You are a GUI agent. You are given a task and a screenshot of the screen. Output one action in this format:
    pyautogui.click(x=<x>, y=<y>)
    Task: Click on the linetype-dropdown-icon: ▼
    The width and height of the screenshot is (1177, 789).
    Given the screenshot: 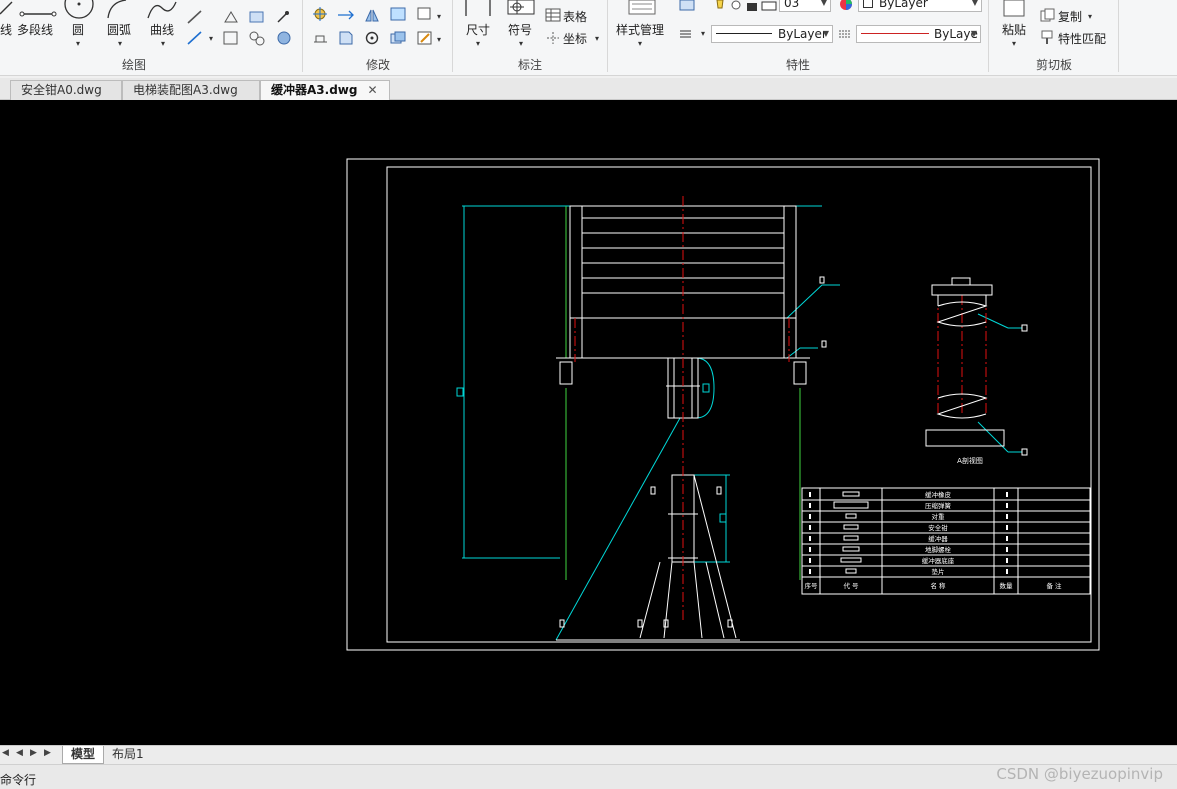 What is the action you would take?
    pyautogui.click(x=826, y=34)
    